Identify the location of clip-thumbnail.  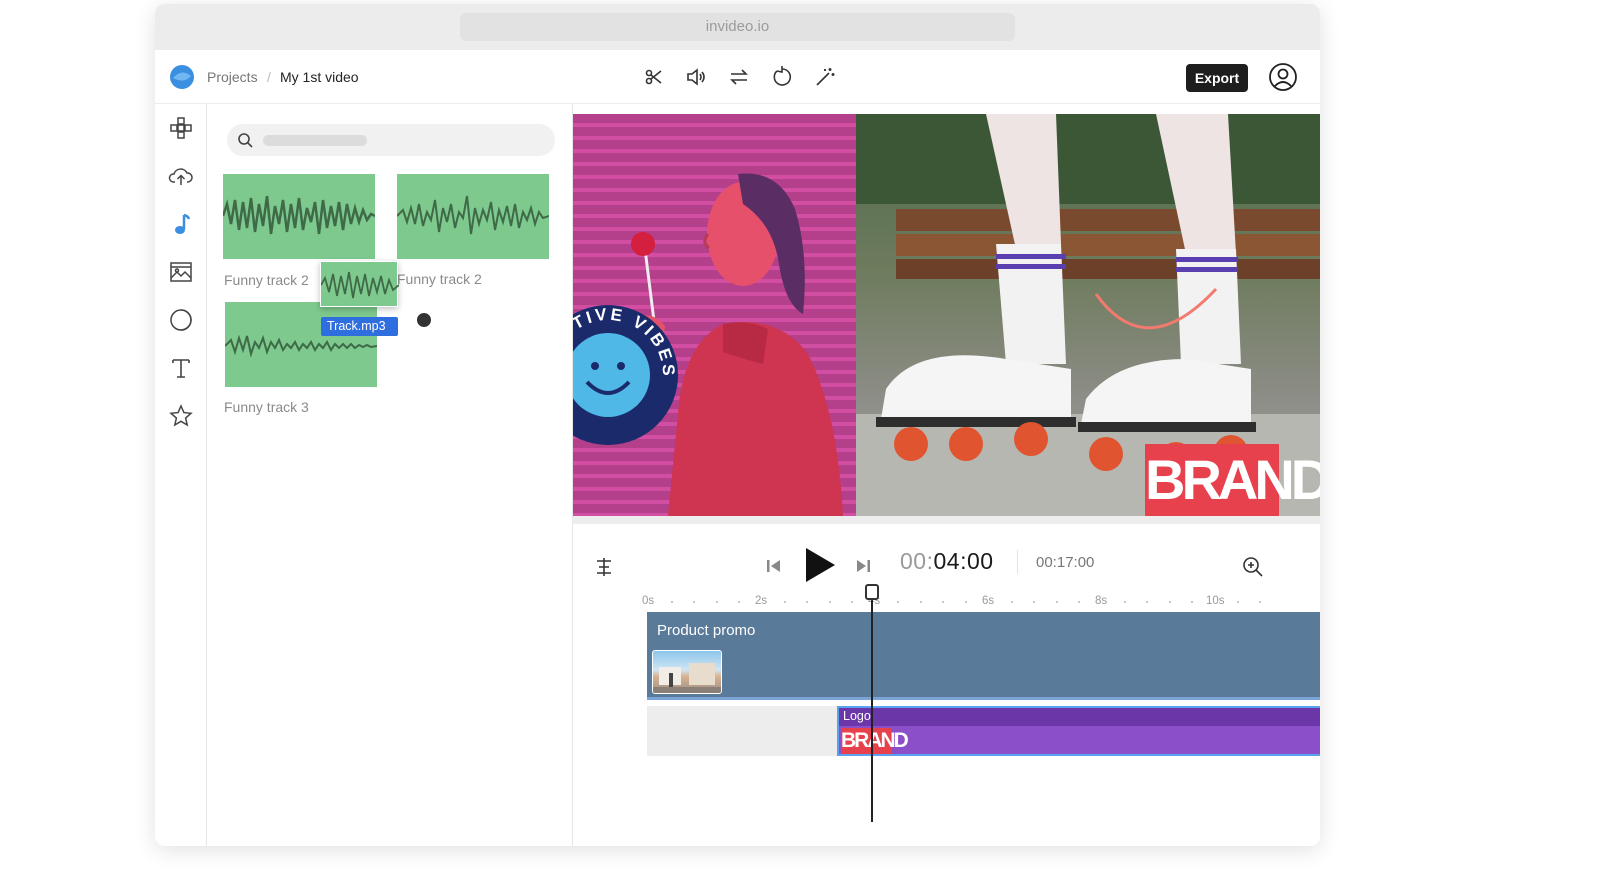
(687, 672).